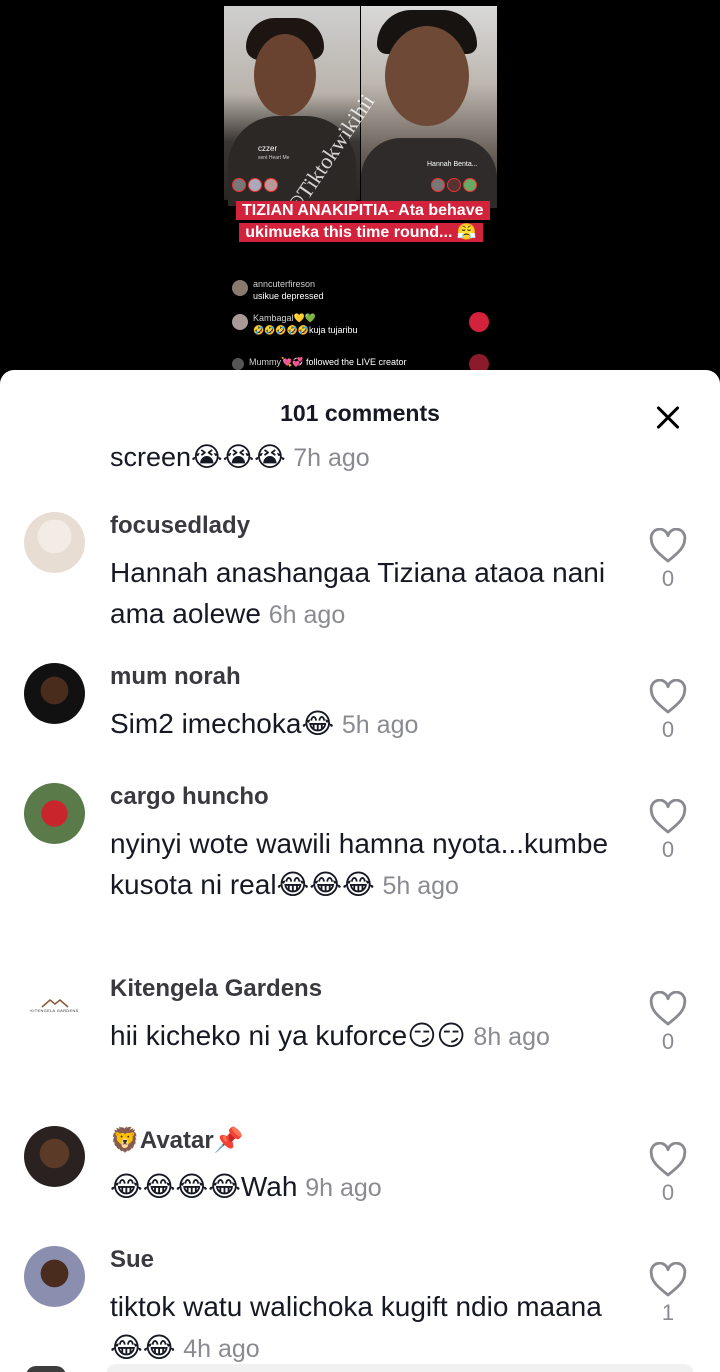 Image resolution: width=720 pixels, height=1372 pixels. Describe the element at coordinates (132, 1260) in the screenshot. I see `comment-username: Sue` at that location.